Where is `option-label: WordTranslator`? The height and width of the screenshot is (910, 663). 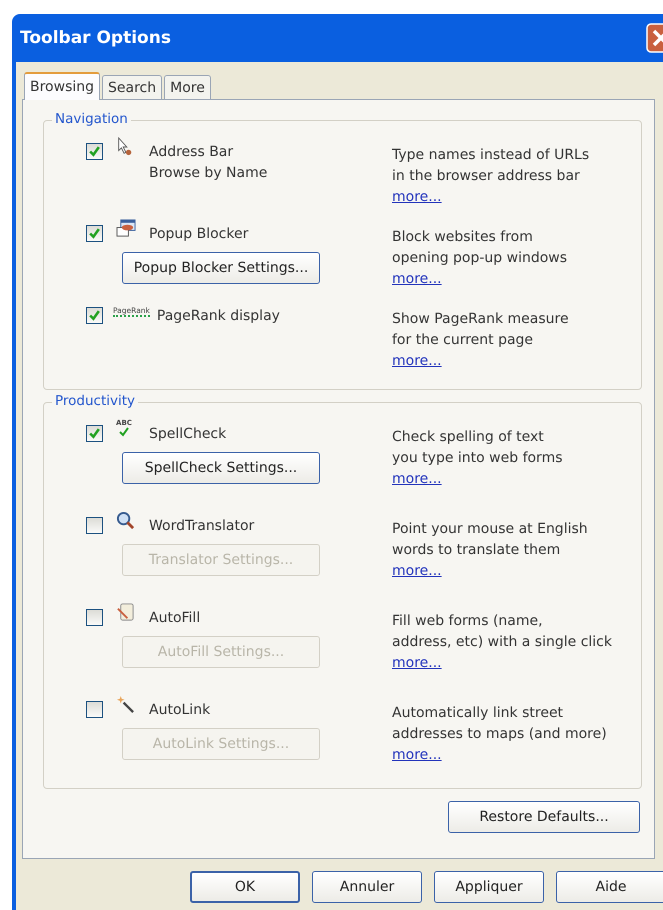
option-label: WordTranslator is located at coordinates (201, 526).